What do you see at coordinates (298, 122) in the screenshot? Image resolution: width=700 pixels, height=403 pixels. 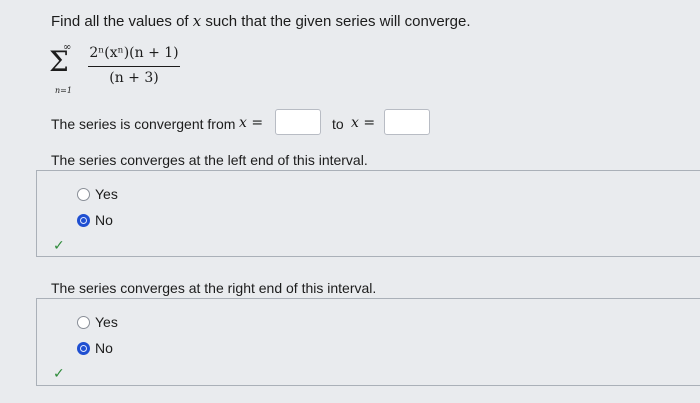 I see `interval-start-input` at bounding box center [298, 122].